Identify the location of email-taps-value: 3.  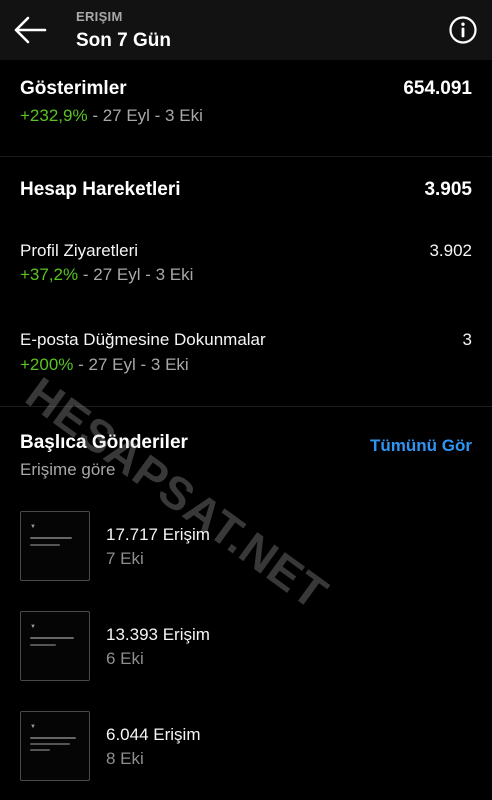
(467, 339).